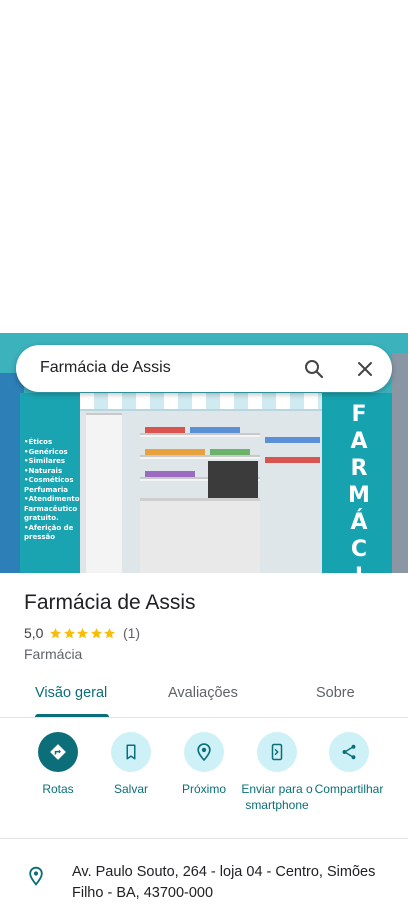  What do you see at coordinates (204, 764) in the screenshot?
I see `nearby-button: Próximo` at bounding box center [204, 764].